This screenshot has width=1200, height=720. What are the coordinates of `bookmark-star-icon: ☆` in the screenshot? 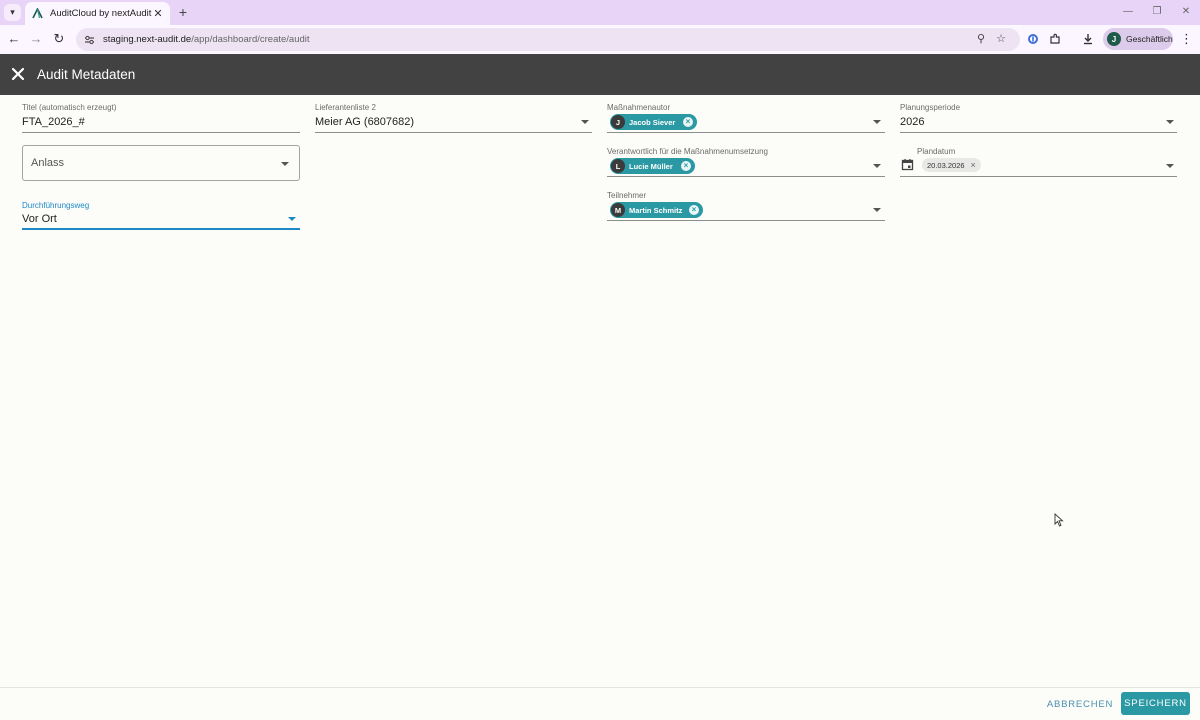 It's located at (1001, 39).